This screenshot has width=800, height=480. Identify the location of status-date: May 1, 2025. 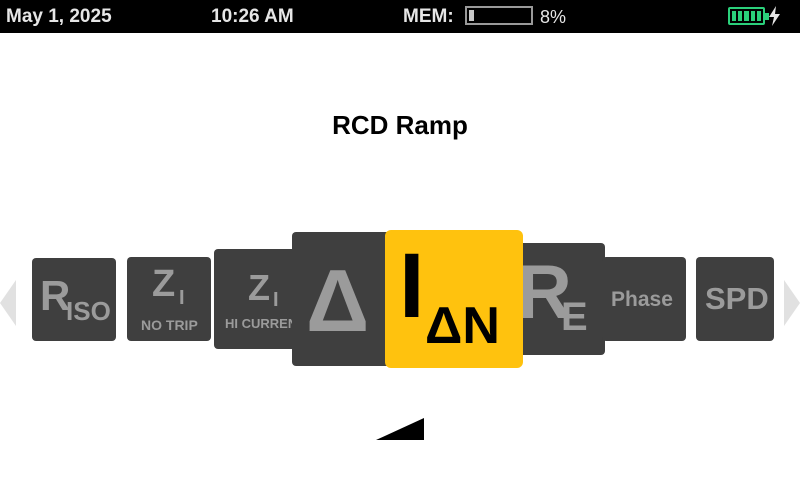
(59, 16).